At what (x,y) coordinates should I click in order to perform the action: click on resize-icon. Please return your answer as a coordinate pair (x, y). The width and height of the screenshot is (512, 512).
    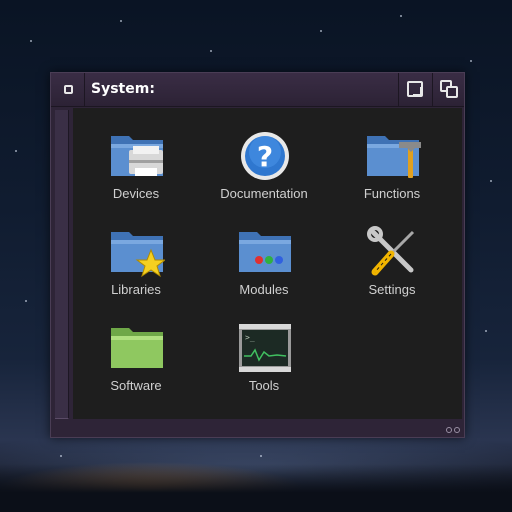
    Looking at the image, I should click on (454, 431).